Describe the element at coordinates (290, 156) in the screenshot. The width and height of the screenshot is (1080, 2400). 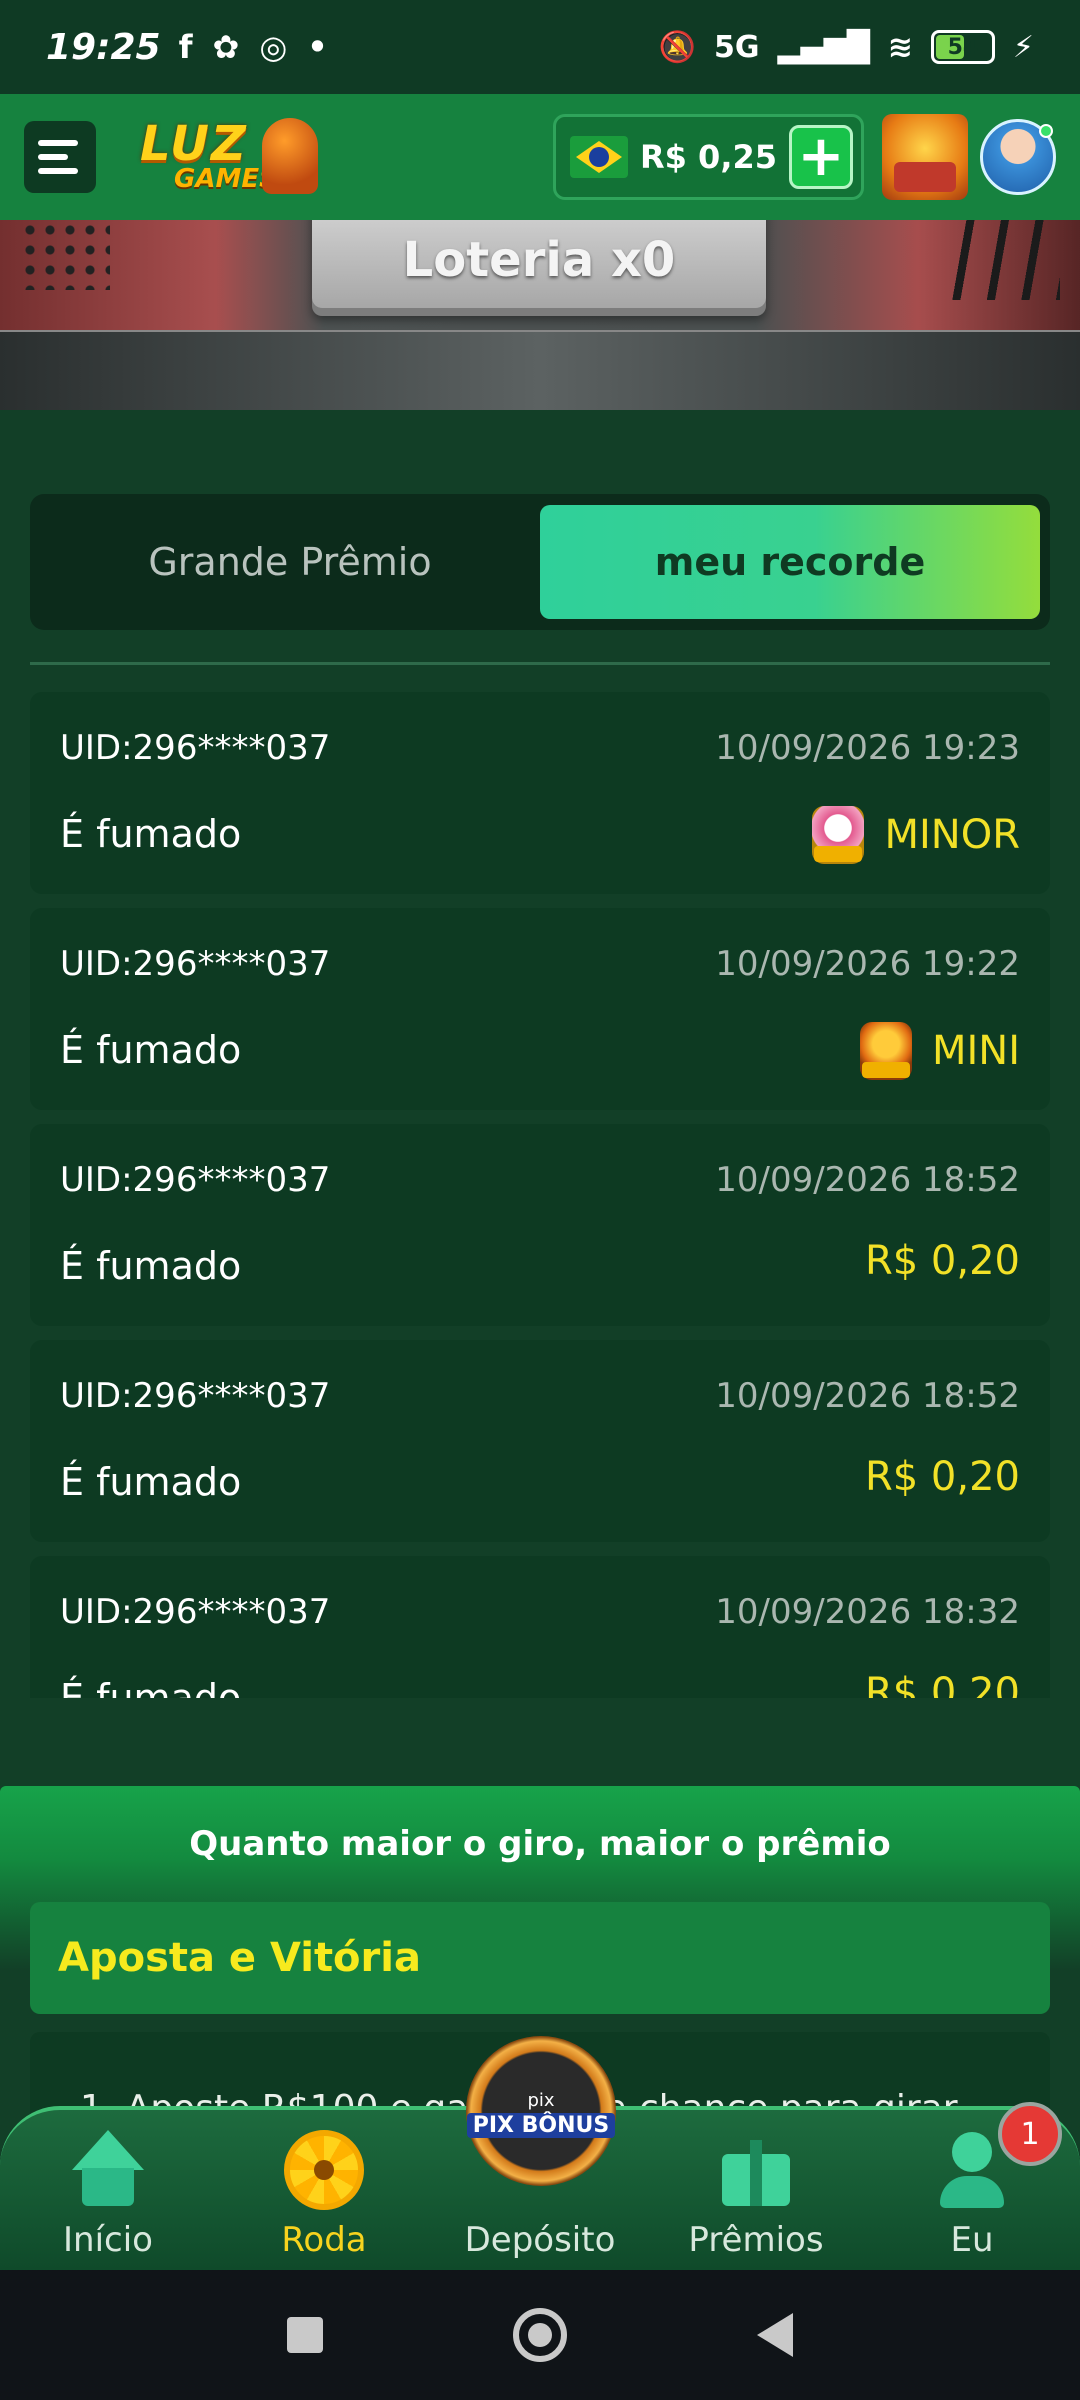
I see `logo-dragon-icon` at that location.